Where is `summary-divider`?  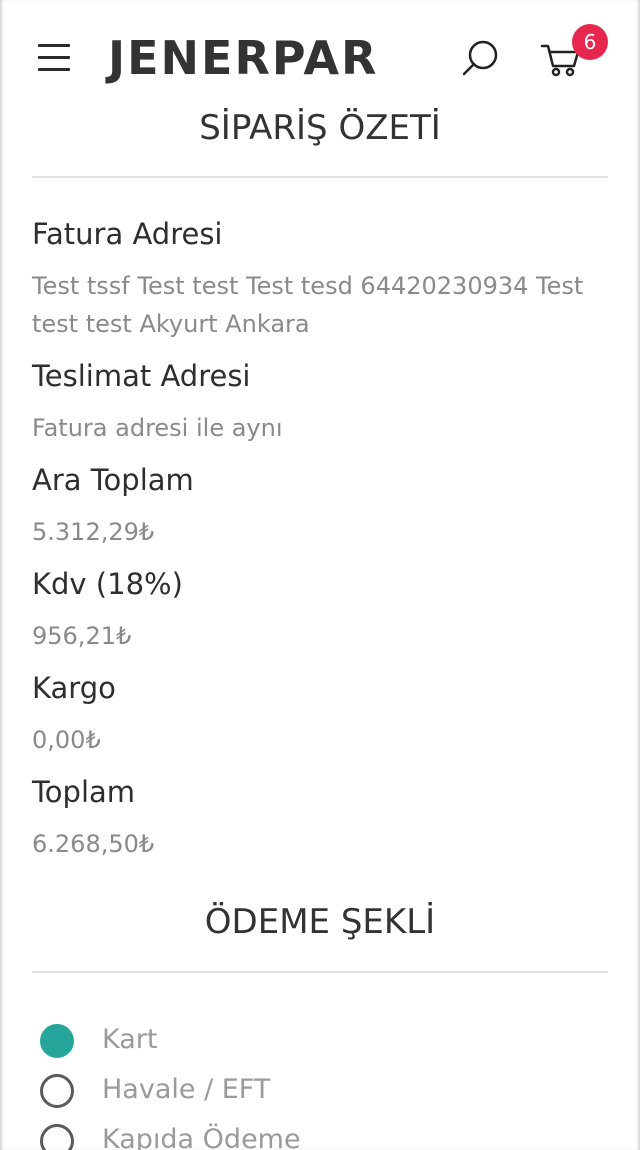 summary-divider is located at coordinates (320, 177).